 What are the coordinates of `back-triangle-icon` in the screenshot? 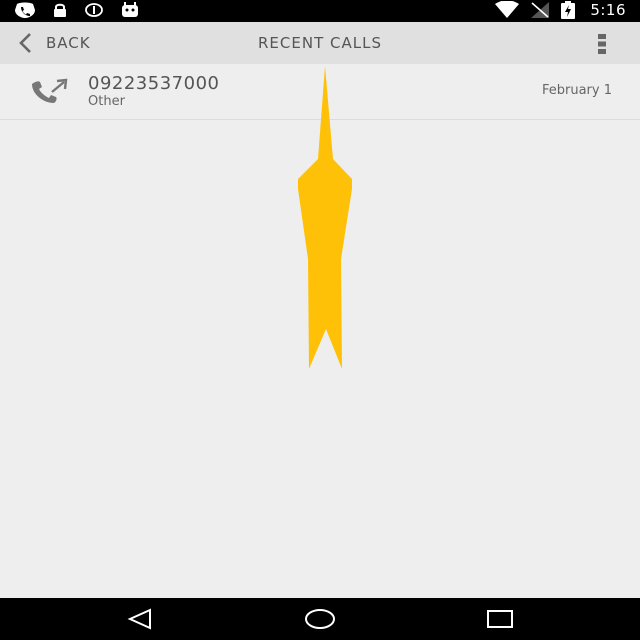 It's located at (139, 619).